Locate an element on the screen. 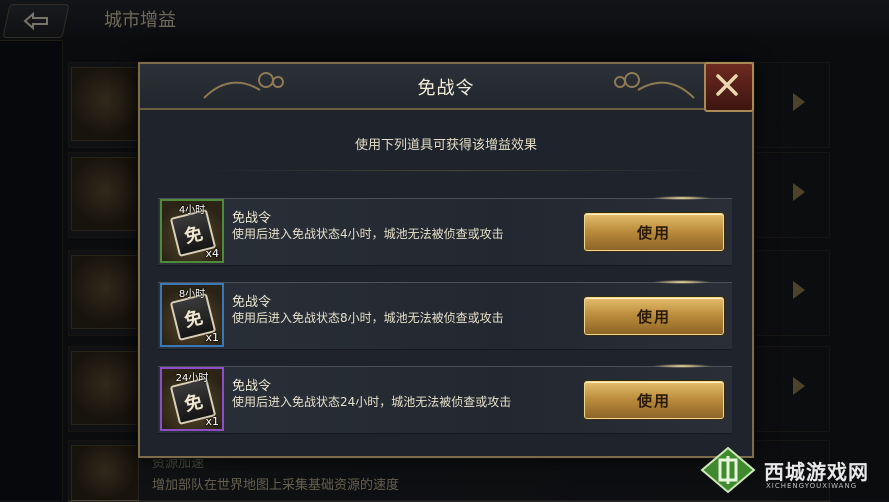 The height and width of the screenshot is (502, 889). watermark-logo-icon is located at coordinates (728, 470).